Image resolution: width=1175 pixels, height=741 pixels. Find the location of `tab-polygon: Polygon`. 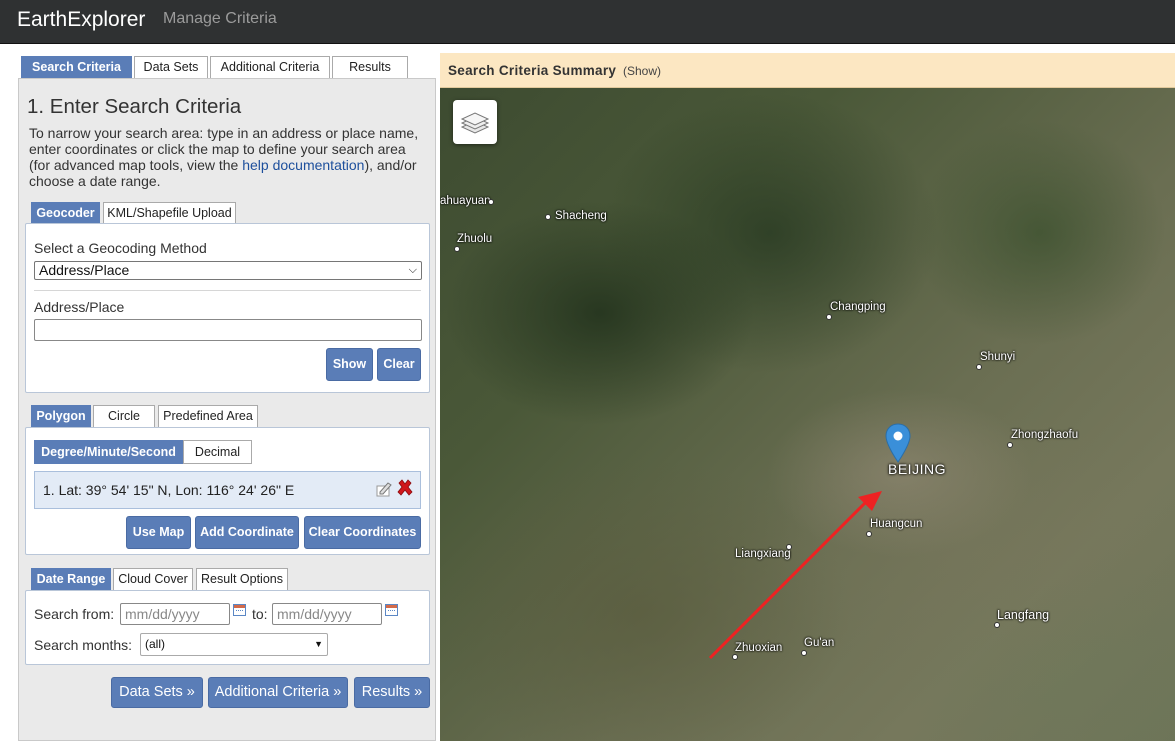

tab-polygon: Polygon is located at coordinates (61, 416).